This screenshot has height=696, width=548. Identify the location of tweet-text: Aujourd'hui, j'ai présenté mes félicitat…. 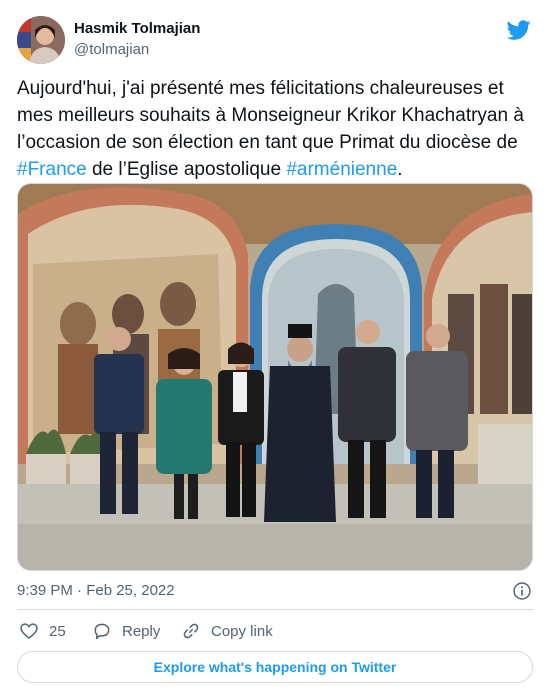
(276, 129).